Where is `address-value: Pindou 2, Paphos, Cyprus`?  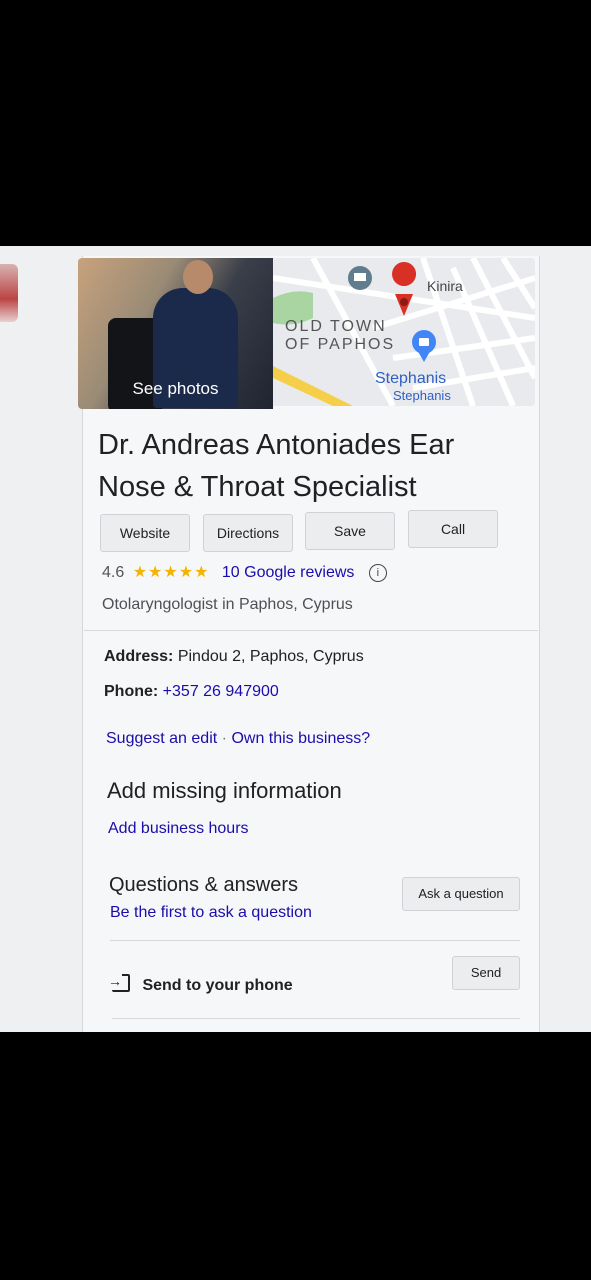
address-value: Pindou 2, Paphos, Cyprus is located at coordinates (271, 656).